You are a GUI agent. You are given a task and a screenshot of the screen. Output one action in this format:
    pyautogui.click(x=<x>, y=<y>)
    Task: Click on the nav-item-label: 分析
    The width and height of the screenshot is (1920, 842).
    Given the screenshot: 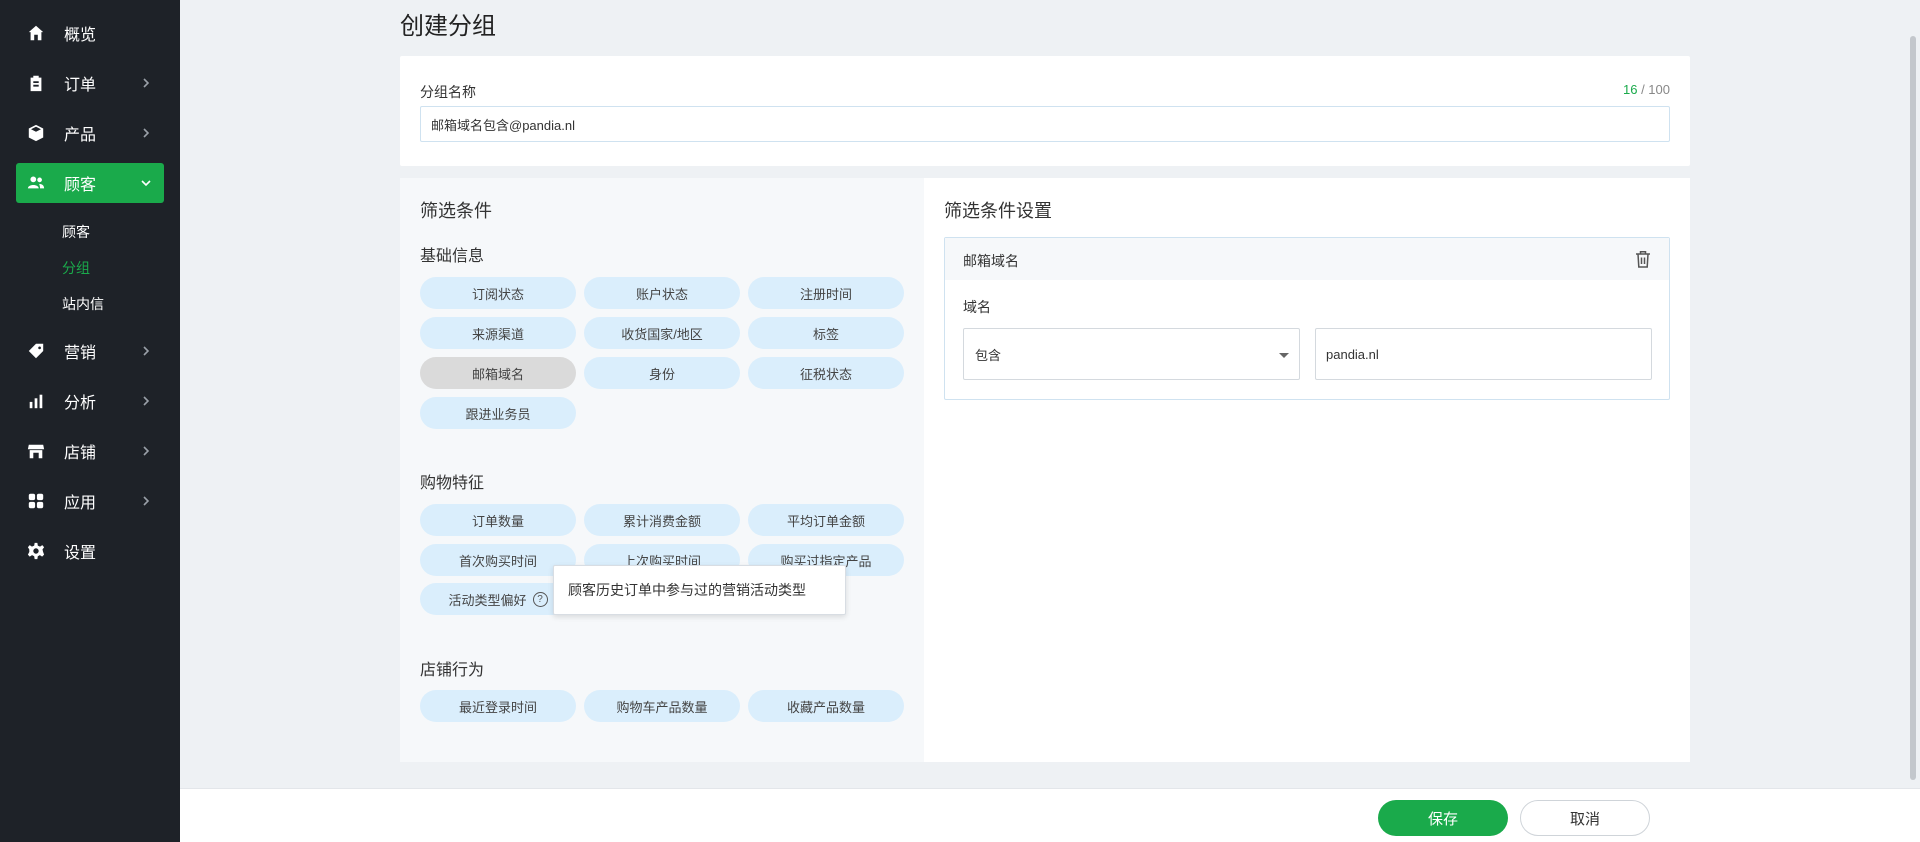 What is the action you would take?
    pyautogui.click(x=80, y=403)
    